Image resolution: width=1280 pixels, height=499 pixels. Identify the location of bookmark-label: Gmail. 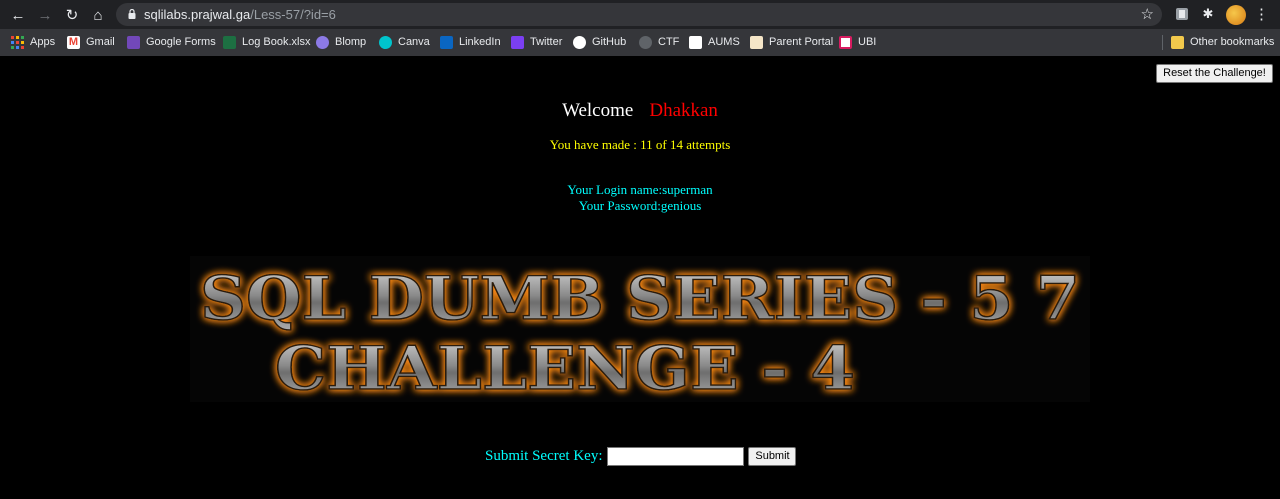
(100, 42).